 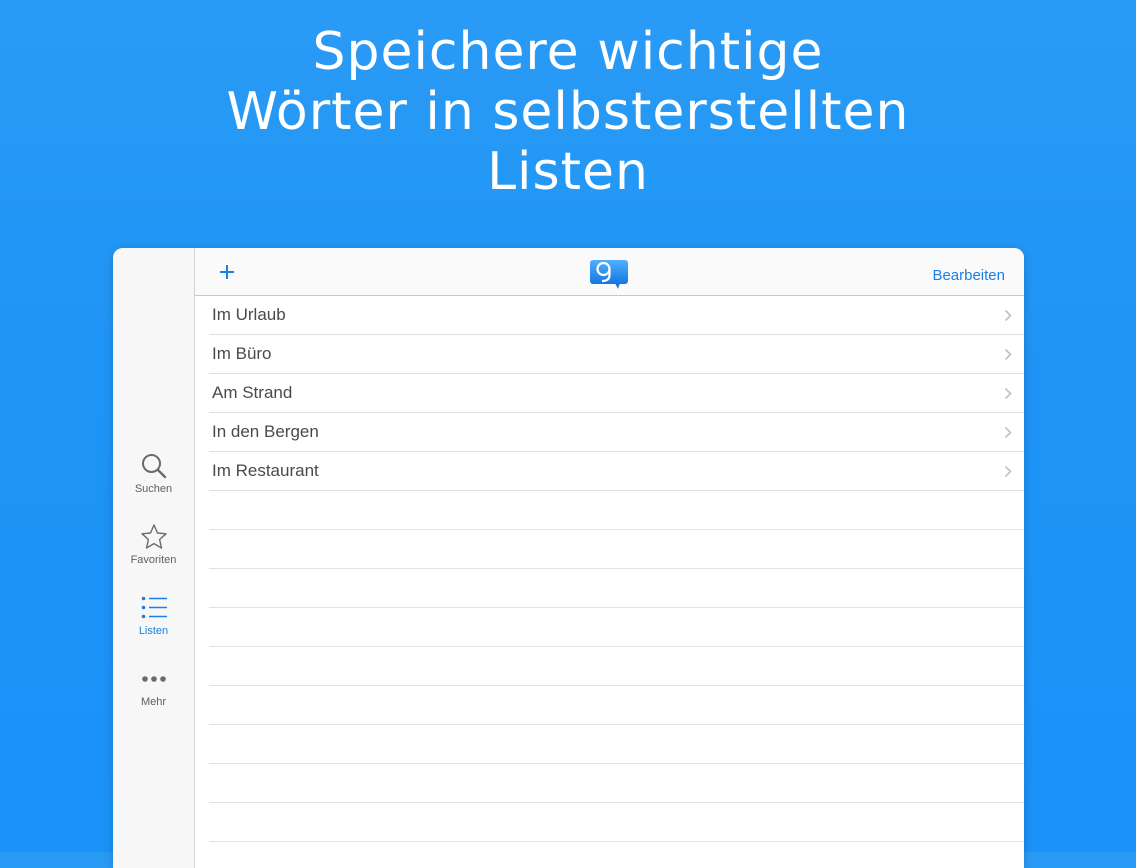 I want to click on tab-favorites-label: Favoriten, so click(x=153, y=560).